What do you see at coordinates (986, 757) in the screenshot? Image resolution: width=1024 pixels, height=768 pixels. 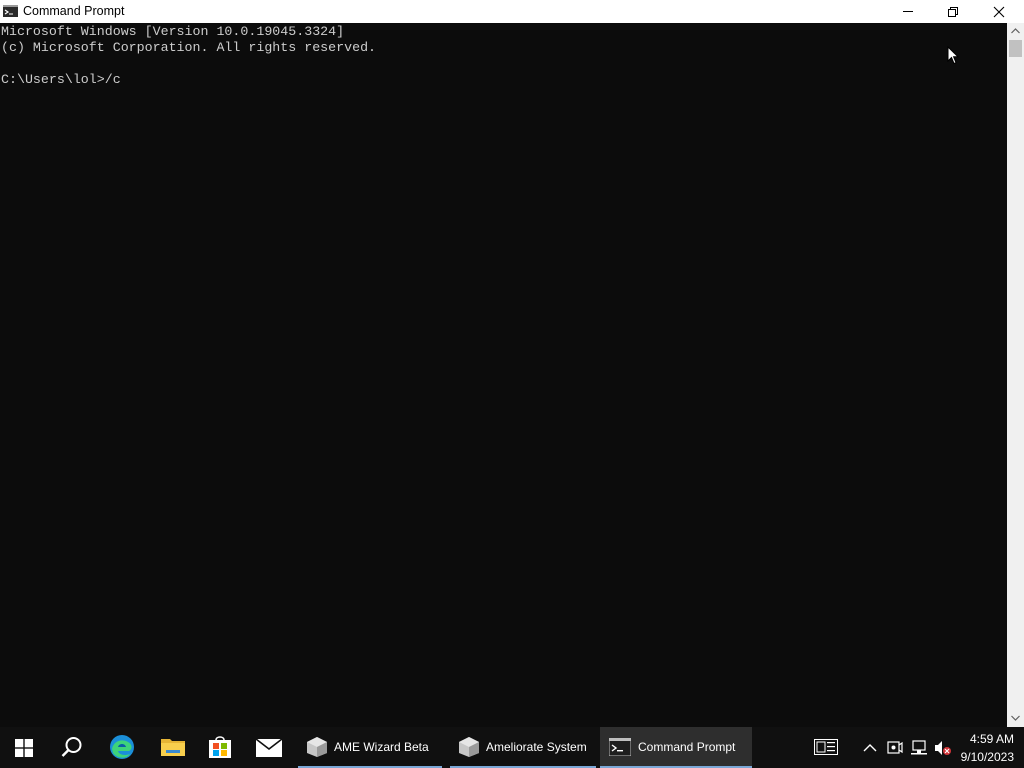 I see `clock-date: 9/10/2023` at bounding box center [986, 757].